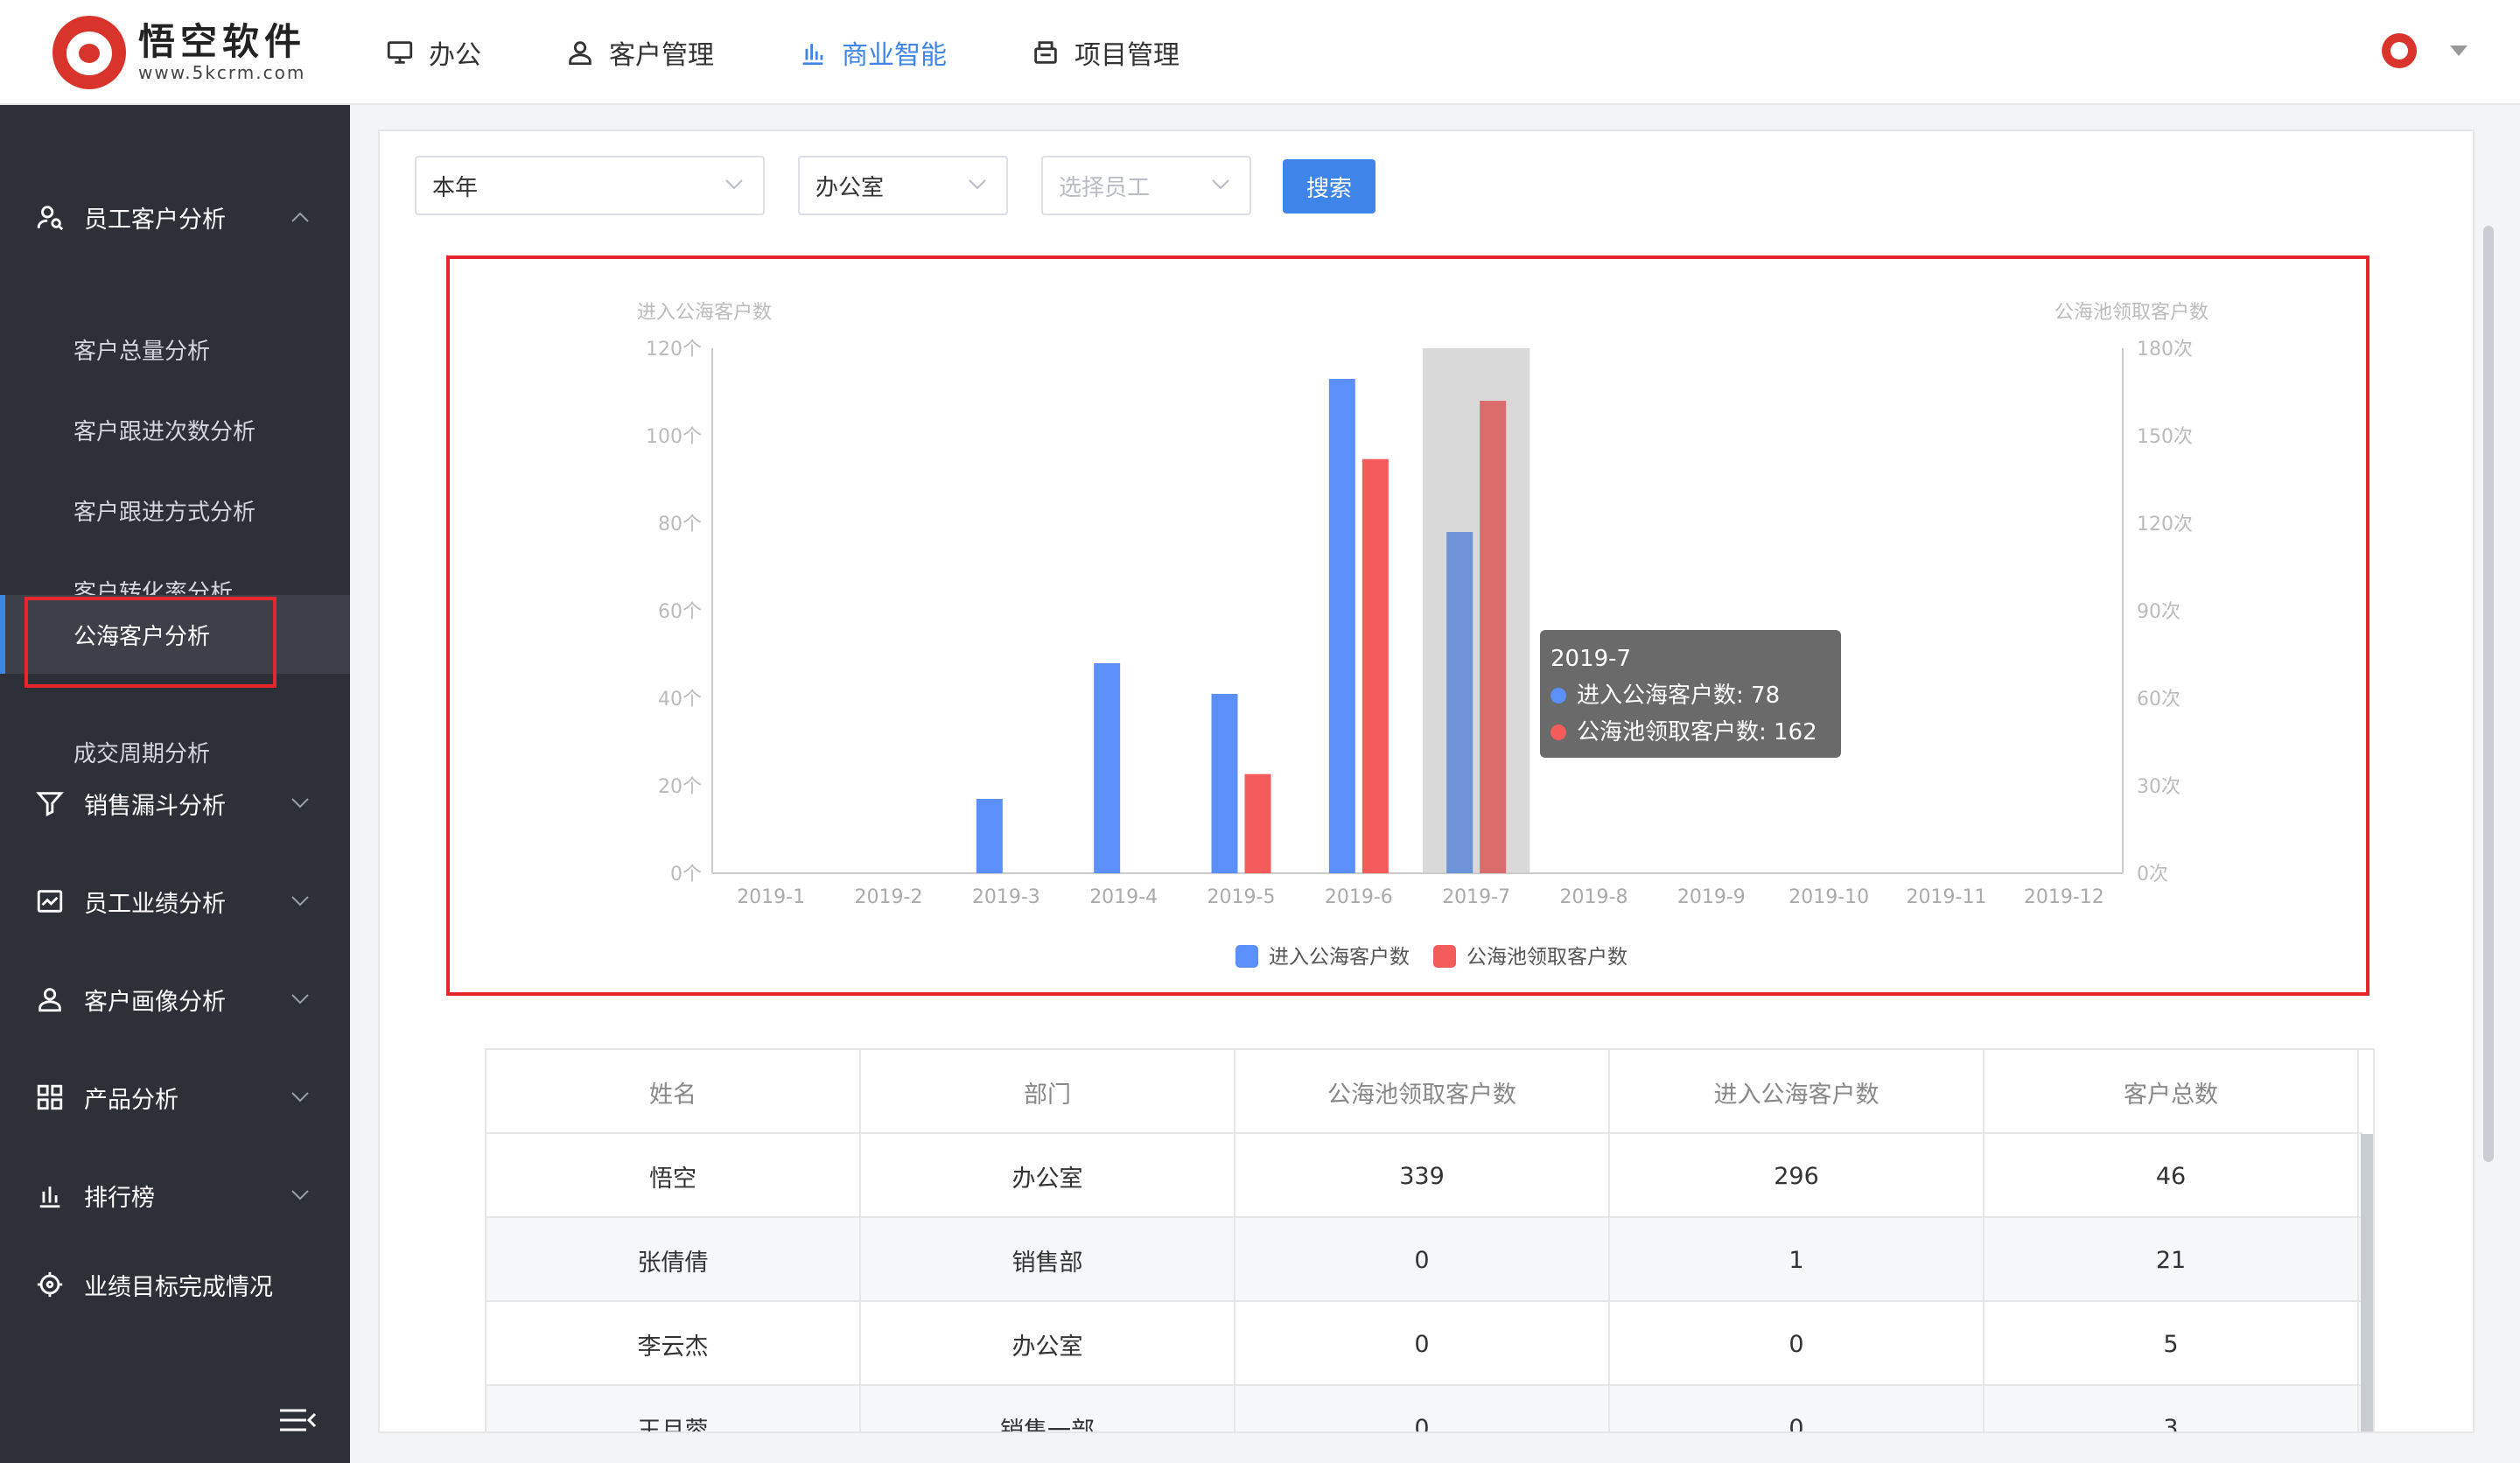 This screenshot has width=2520, height=1463. What do you see at coordinates (155, 220) in the screenshot?
I see `sidebar-group-label: 员工客户分析` at bounding box center [155, 220].